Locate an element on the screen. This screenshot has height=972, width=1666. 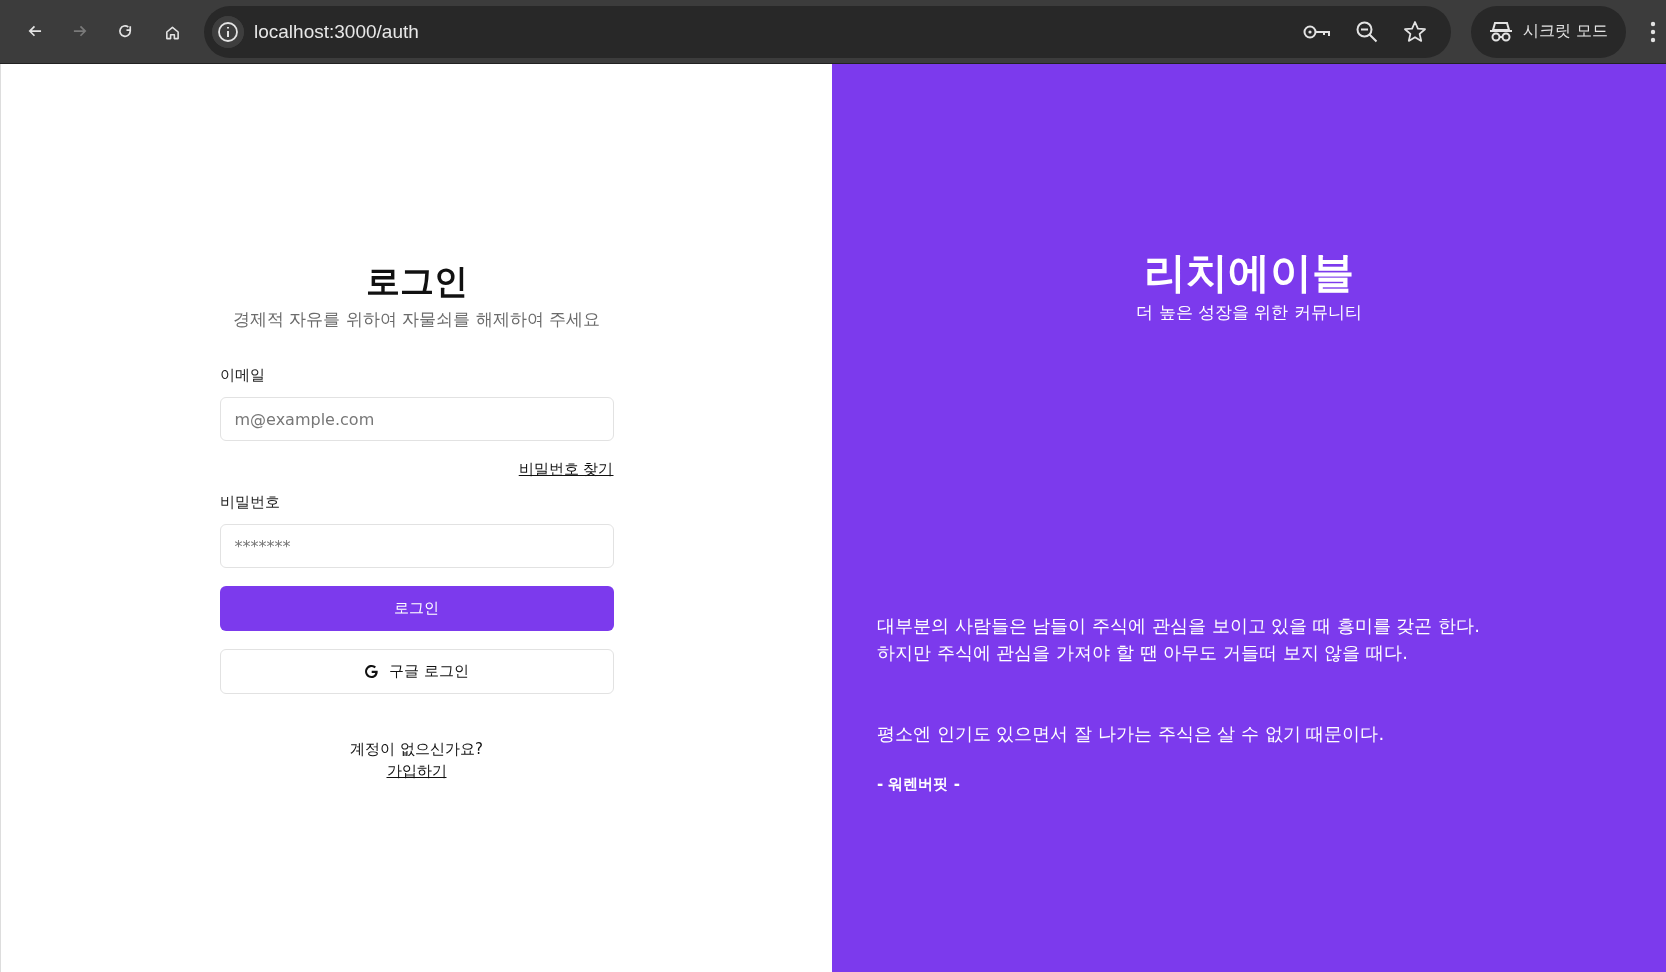
incognito-button: 시크릿 모드 is located at coordinates (1548, 31).